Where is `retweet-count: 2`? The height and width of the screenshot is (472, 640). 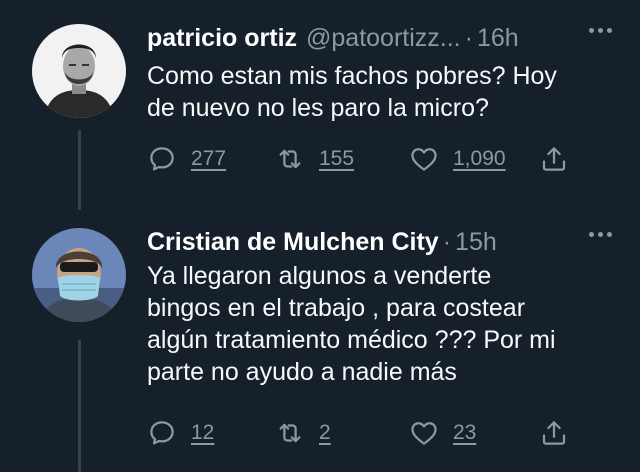
retweet-count: 2 is located at coordinates (325, 432).